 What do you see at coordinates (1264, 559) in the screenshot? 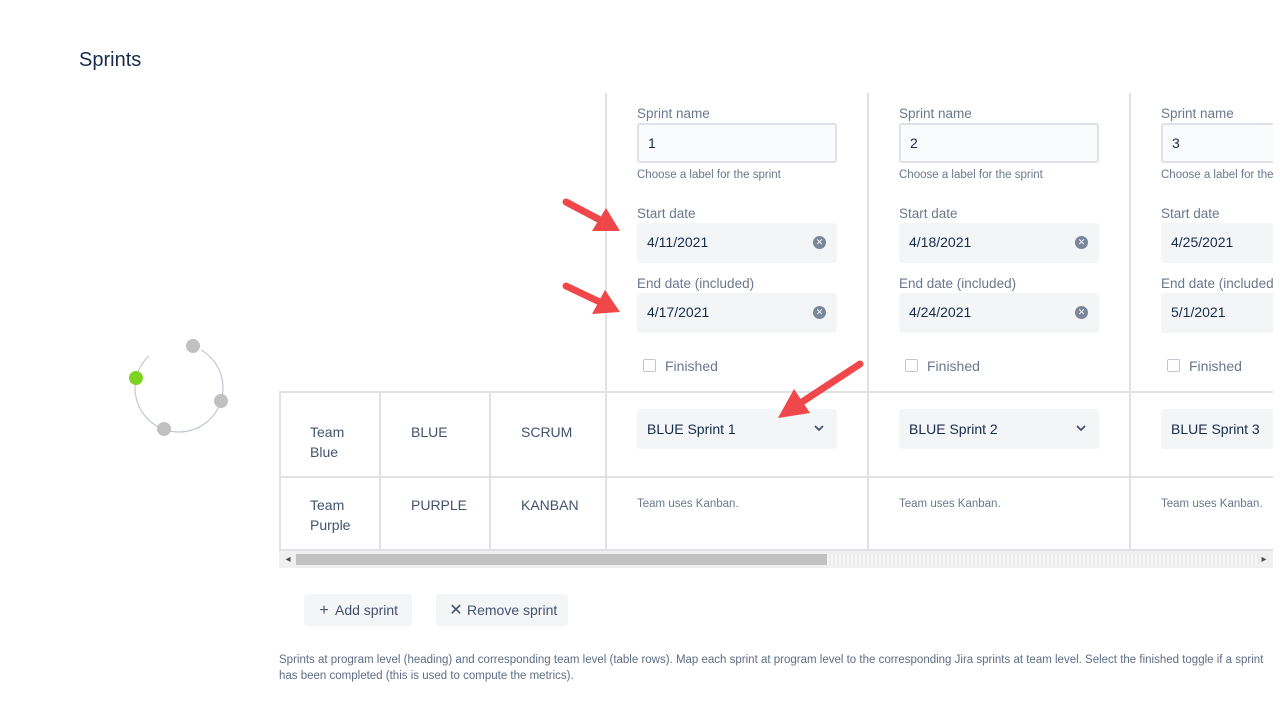
I see `scroll-right-icon: ▸` at bounding box center [1264, 559].